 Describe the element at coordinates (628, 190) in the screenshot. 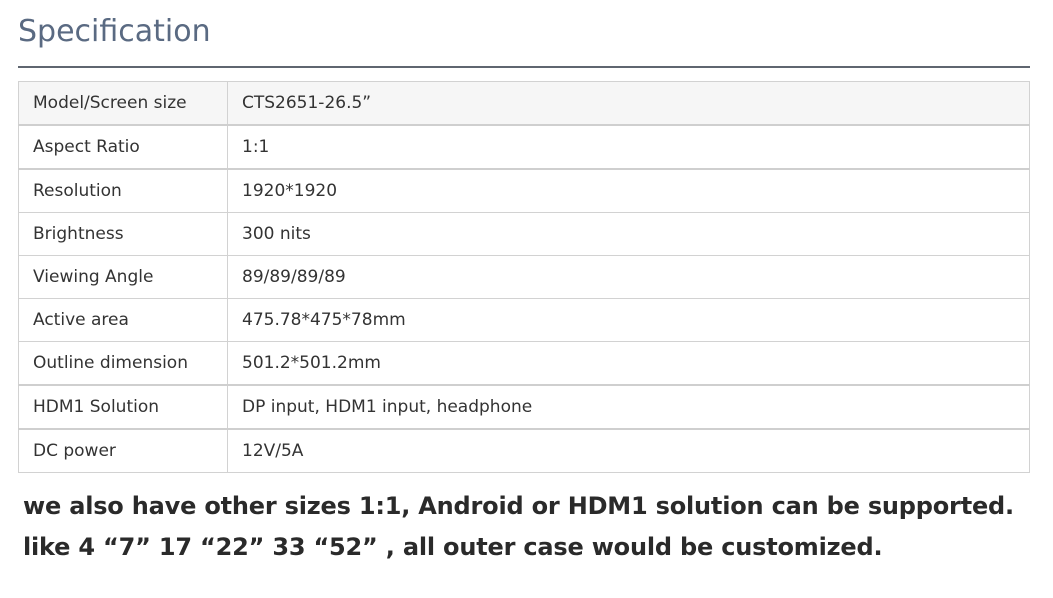

I see `spec-value: 1920*1920` at that location.